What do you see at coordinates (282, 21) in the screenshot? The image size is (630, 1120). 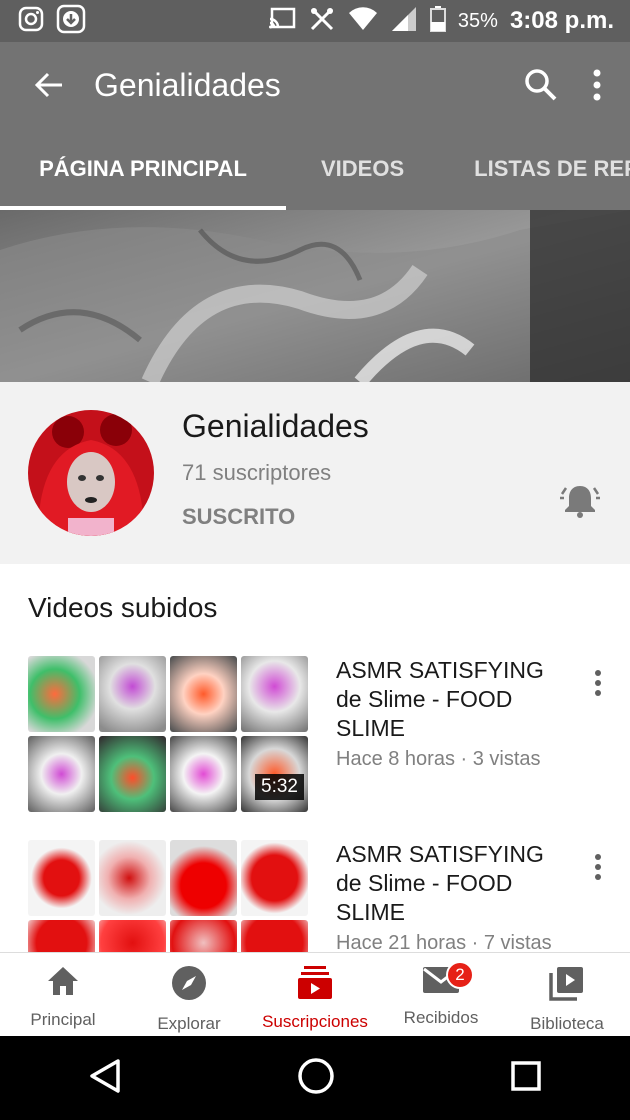 I see `cast-icon` at bounding box center [282, 21].